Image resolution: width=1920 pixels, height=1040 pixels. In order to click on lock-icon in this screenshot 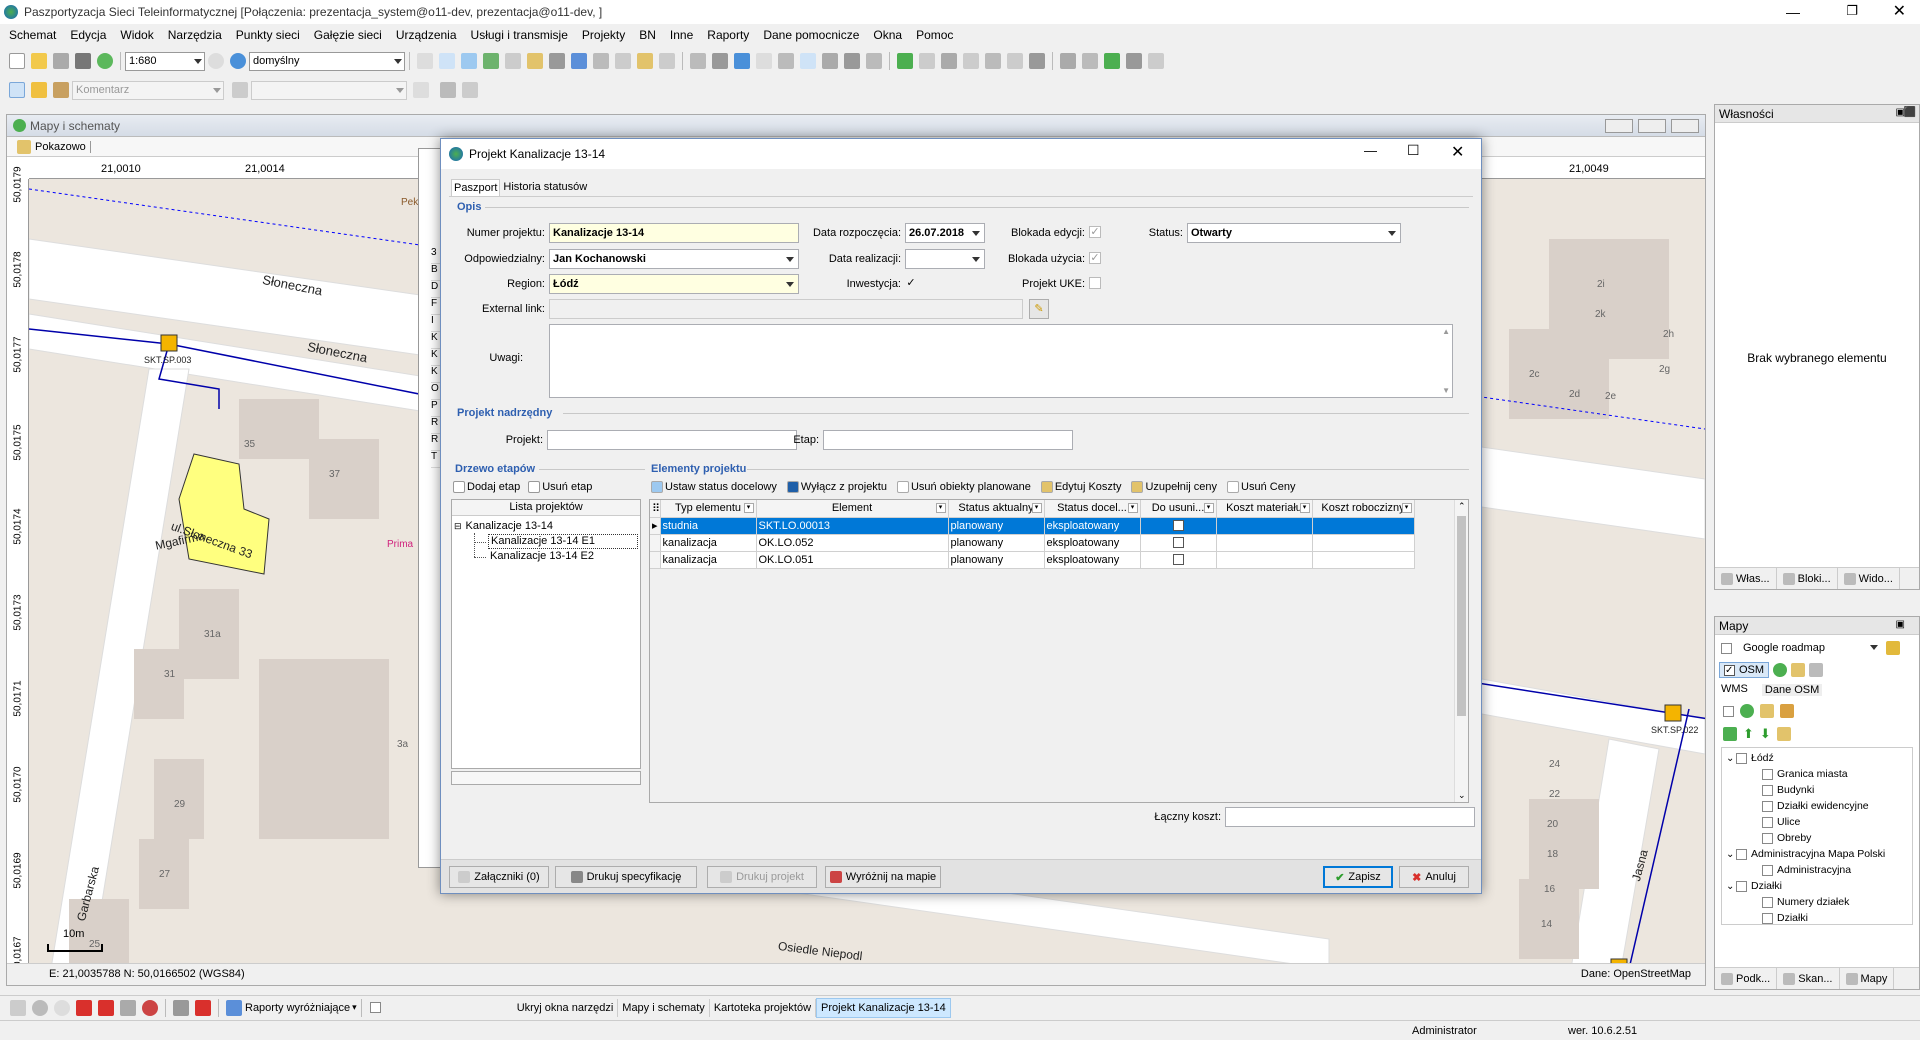, I will do `click(240, 90)`.